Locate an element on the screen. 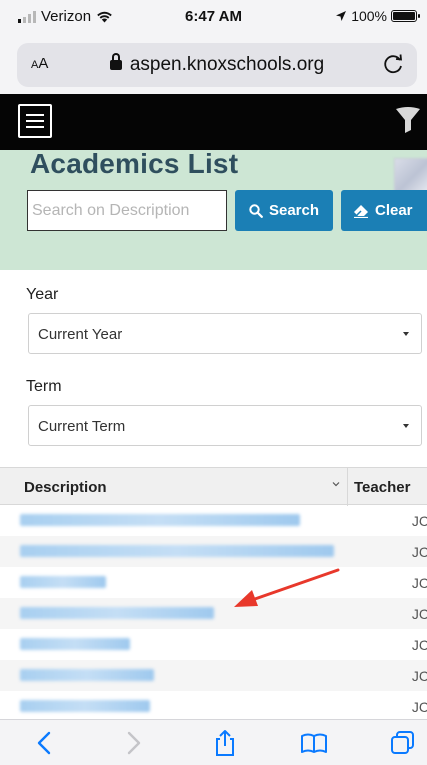 The height and width of the screenshot is (765, 427). column-header-description: Description is located at coordinates (65, 487).